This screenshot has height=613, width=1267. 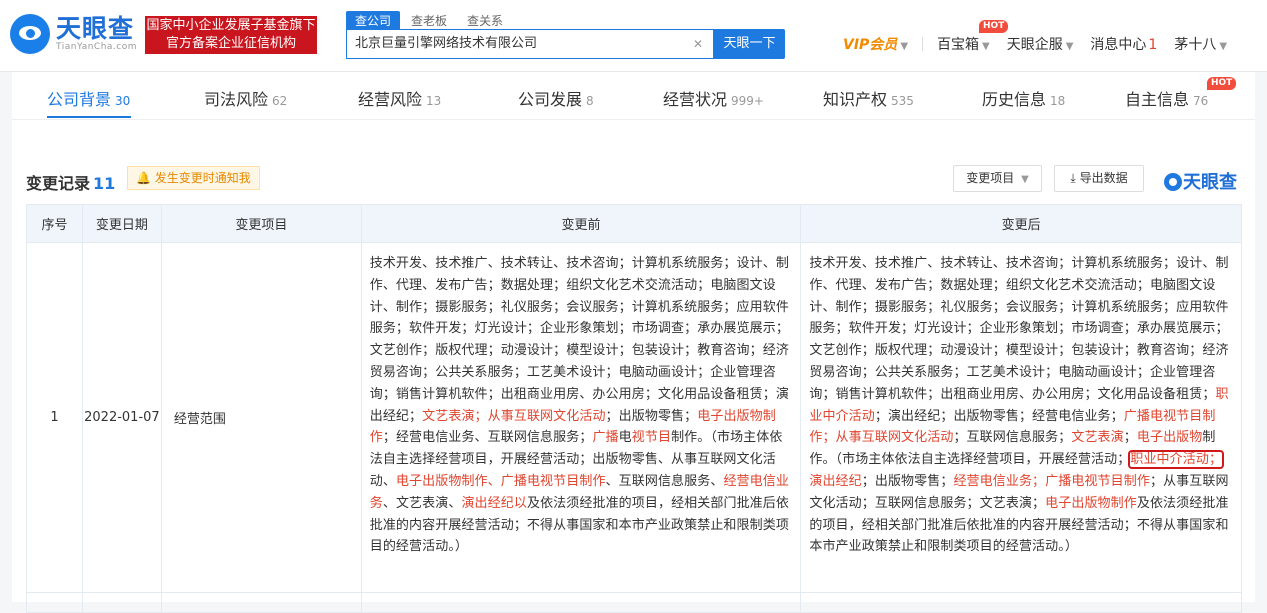 I want to click on col-header-index: 序号, so click(x=54, y=223).